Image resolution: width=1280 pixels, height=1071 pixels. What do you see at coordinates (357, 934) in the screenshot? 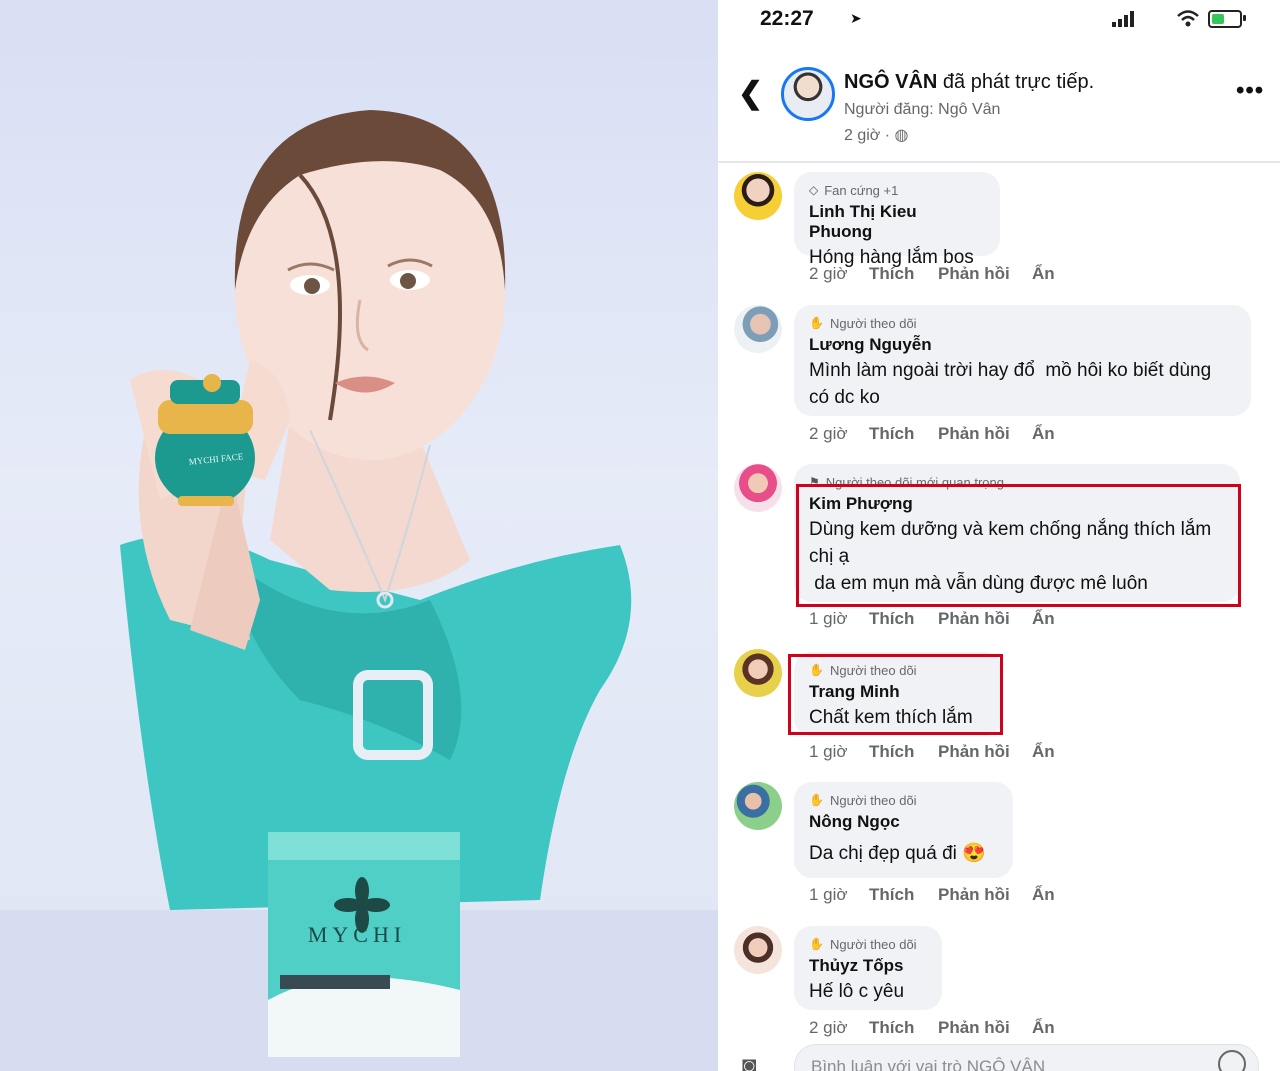
I see `box-brand: MYCHI` at bounding box center [357, 934].